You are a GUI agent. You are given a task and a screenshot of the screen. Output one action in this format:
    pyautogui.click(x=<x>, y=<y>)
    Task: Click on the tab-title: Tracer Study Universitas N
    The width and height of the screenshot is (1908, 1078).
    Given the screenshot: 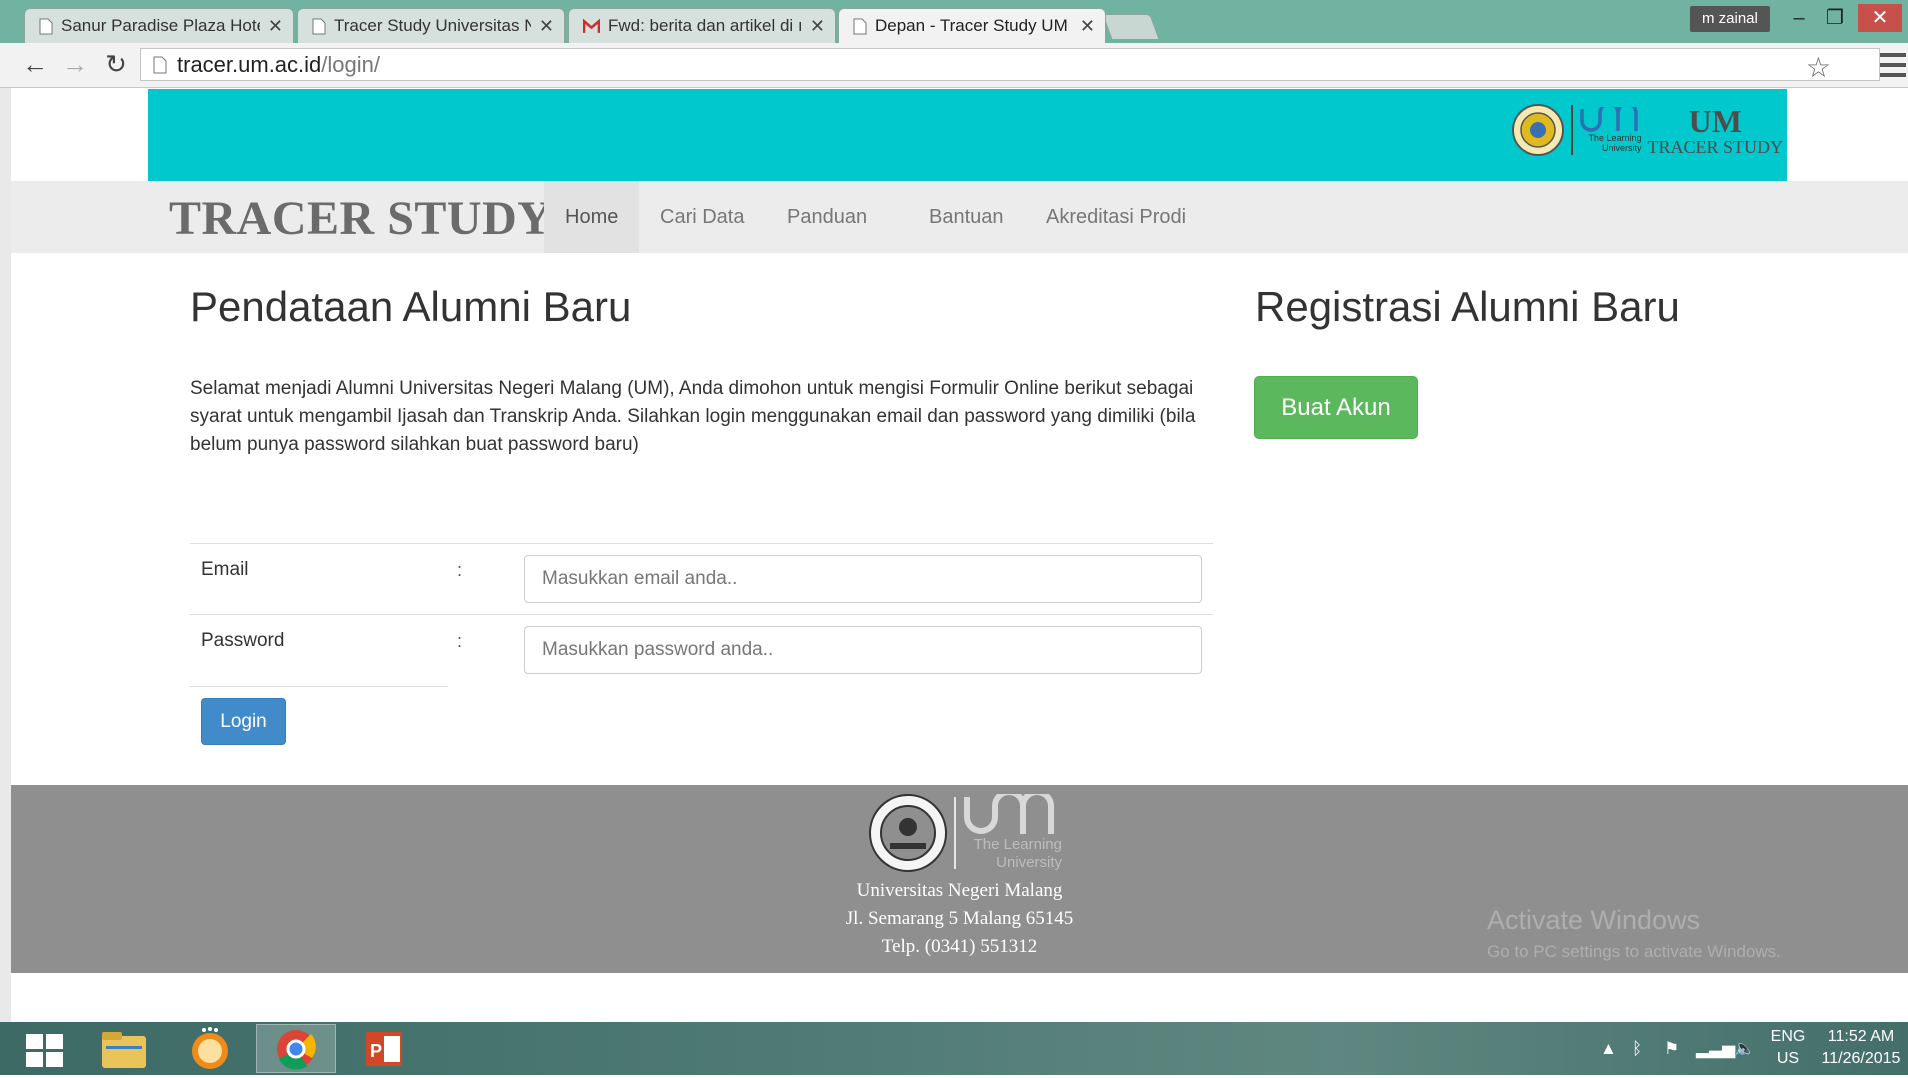 What is the action you would take?
    pyautogui.click(x=432, y=25)
    